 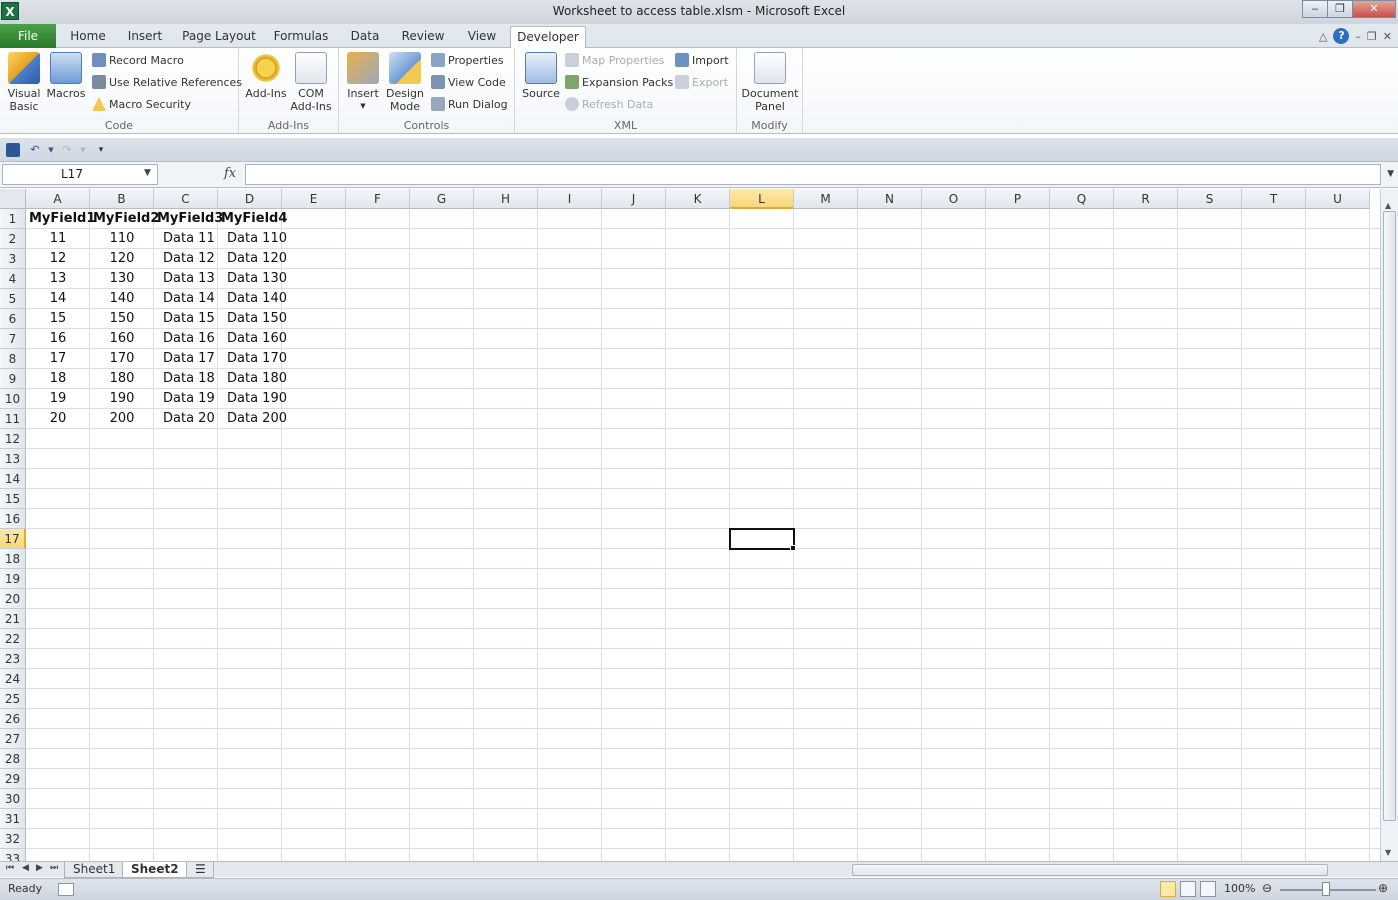 I want to click on zoom-out-icon: ⊖, so click(x=1267, y=888).